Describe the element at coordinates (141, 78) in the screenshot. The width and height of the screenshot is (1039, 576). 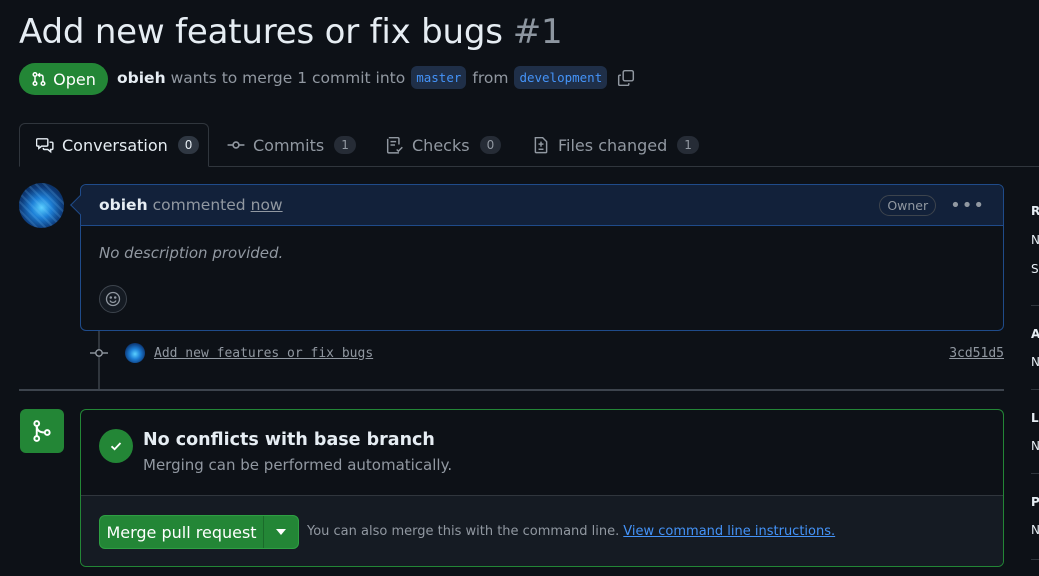
I see `pr-author-link: obieh` at that location.